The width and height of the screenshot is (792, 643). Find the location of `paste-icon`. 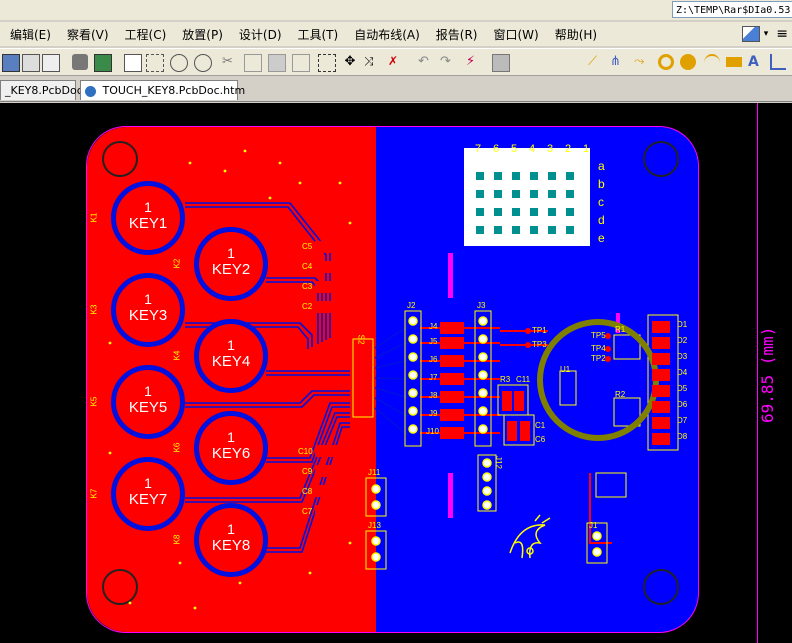

paste-icon is located at coordinates (277, 63).